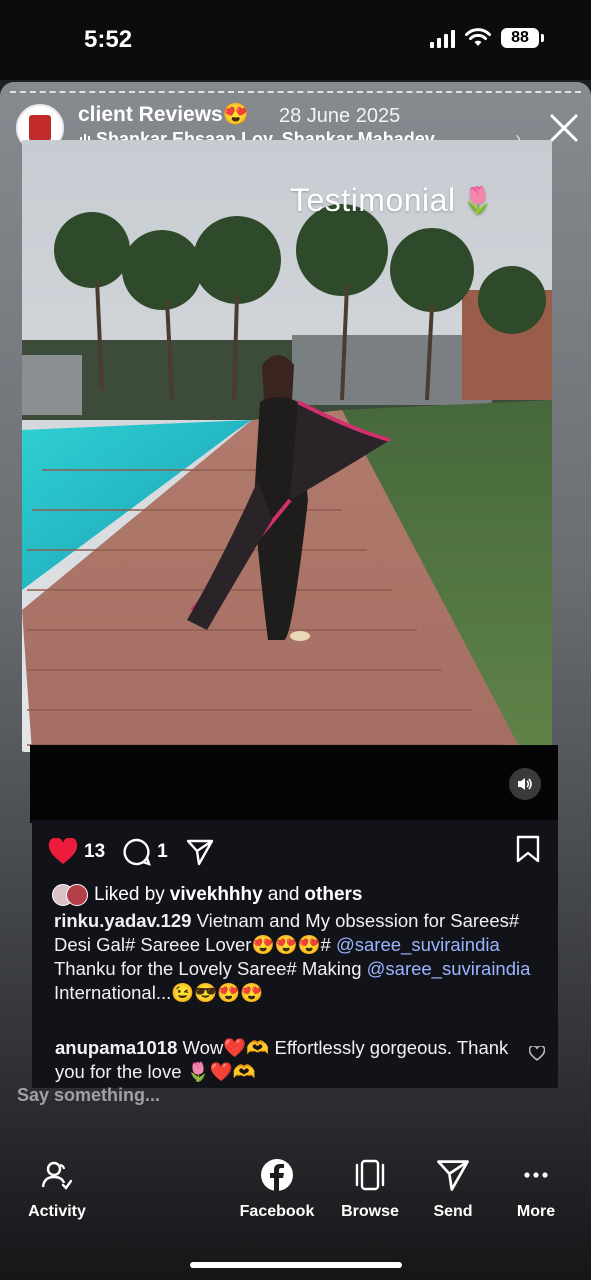 Image resolution: width=591 pixels, height=1280 pixels. What do you see at coordinates (522, 38) in the screenshot?
I see `battery-indicator: 88` at bounding box center [522, 38].